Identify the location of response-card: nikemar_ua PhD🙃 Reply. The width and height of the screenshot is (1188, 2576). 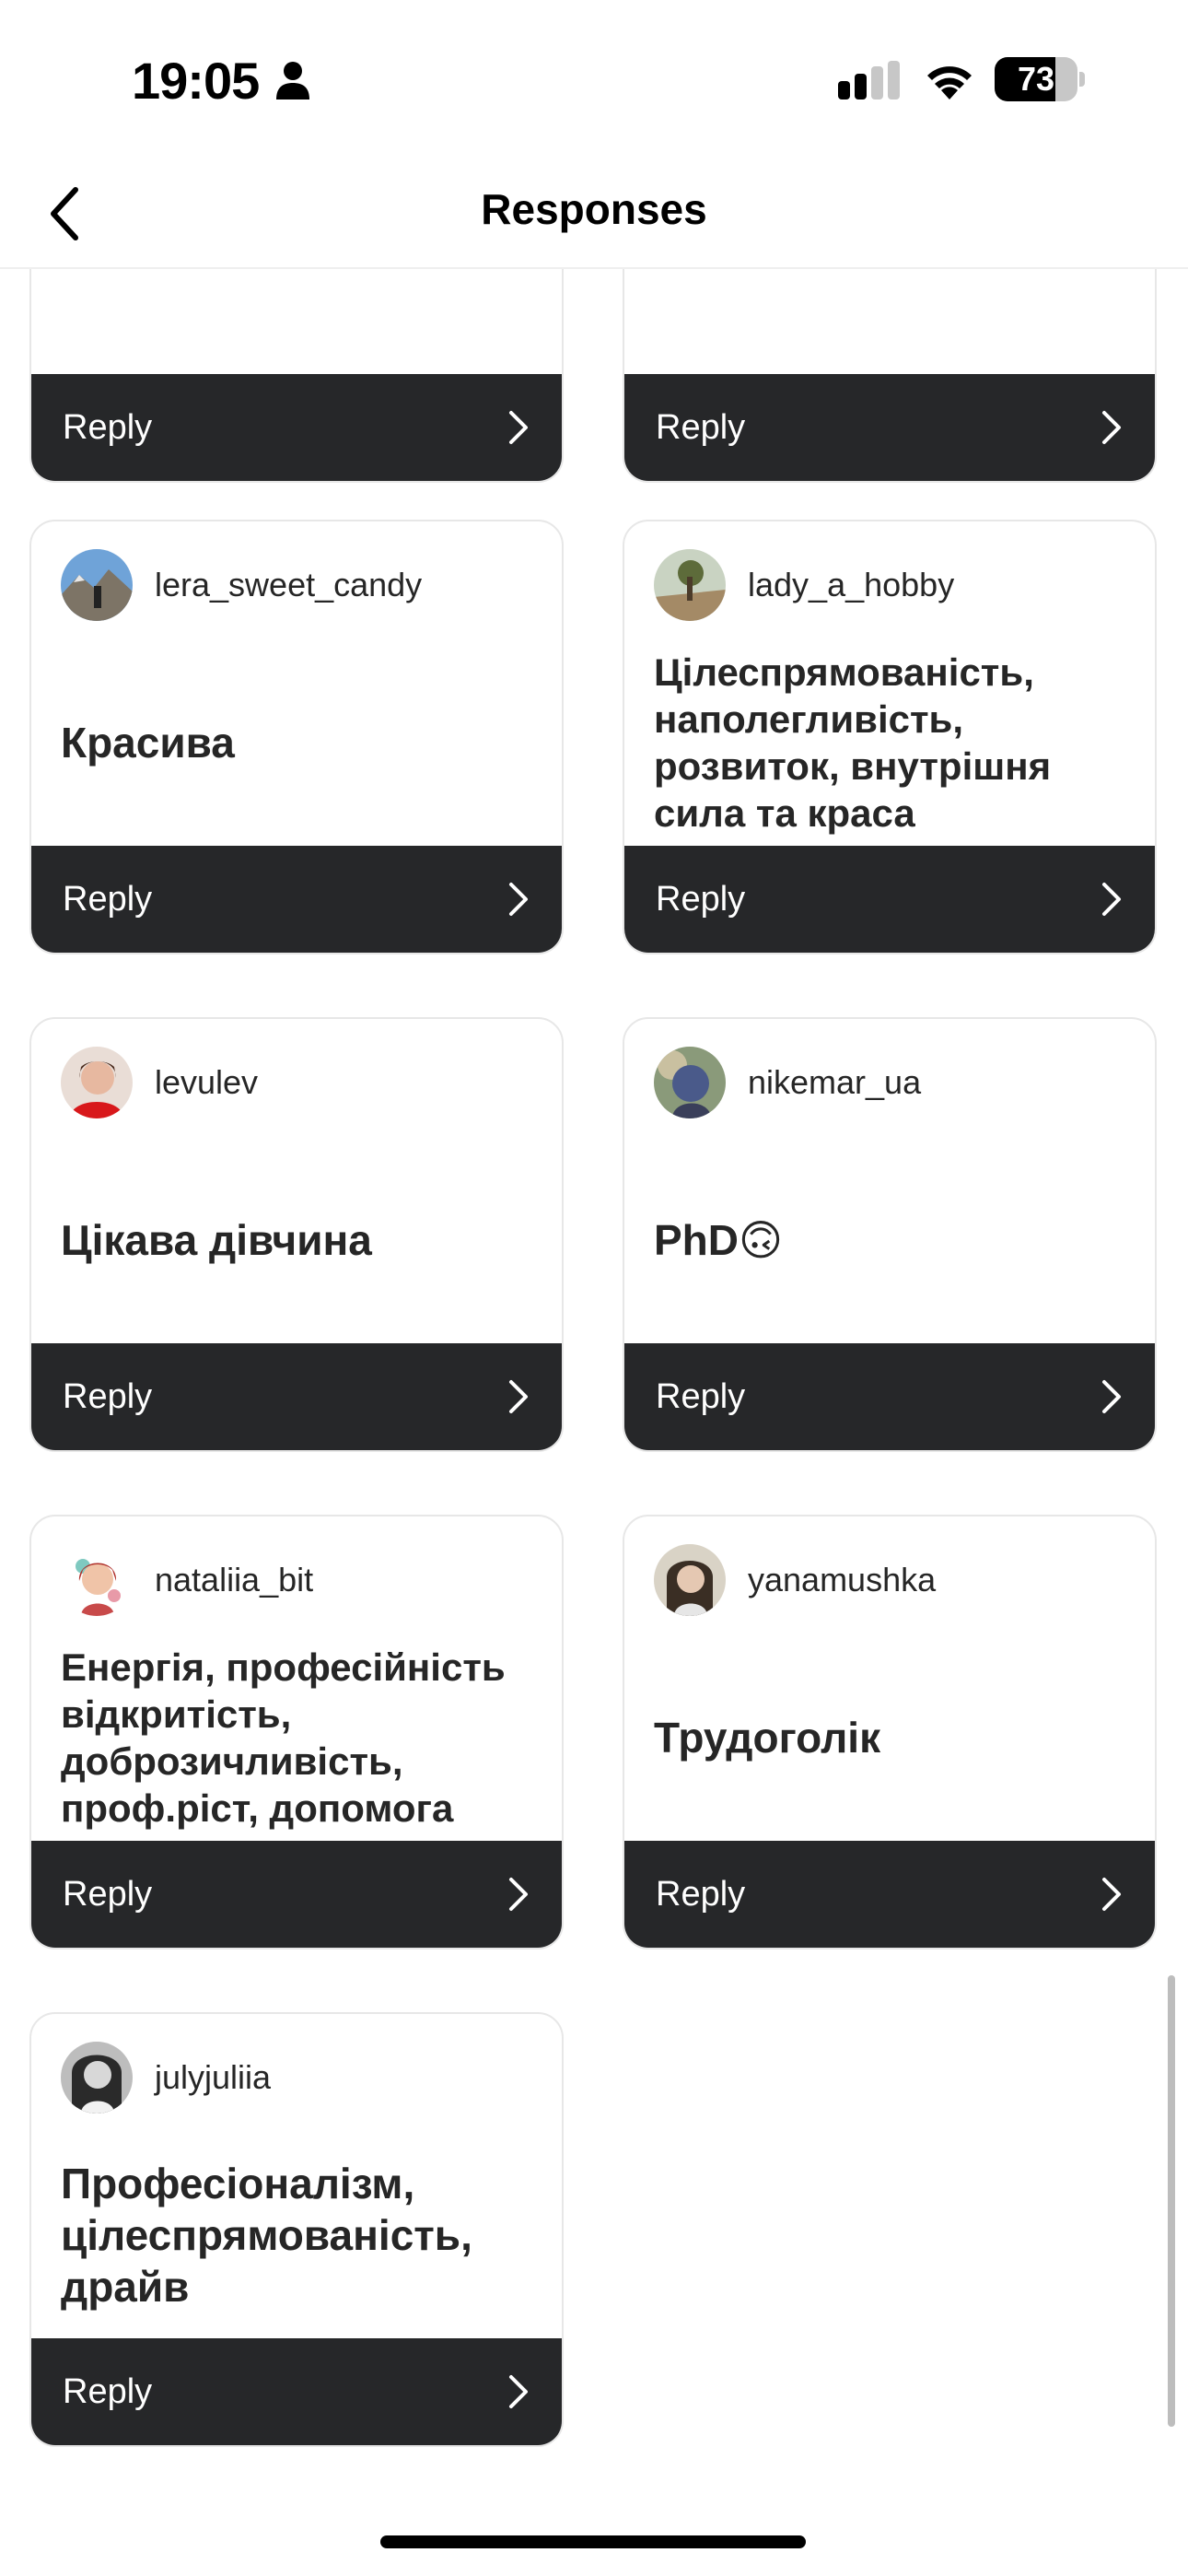
(890, 1234).